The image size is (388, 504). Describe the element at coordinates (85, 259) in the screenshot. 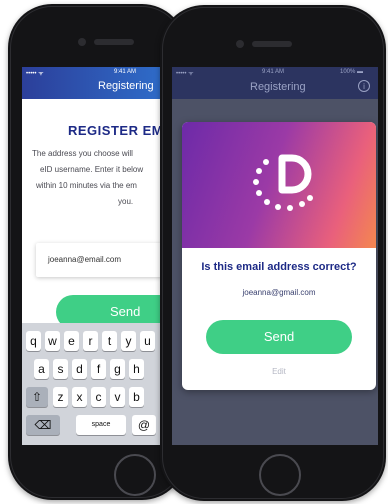

I see `email-input-value: joeanna@email.com` at that location.